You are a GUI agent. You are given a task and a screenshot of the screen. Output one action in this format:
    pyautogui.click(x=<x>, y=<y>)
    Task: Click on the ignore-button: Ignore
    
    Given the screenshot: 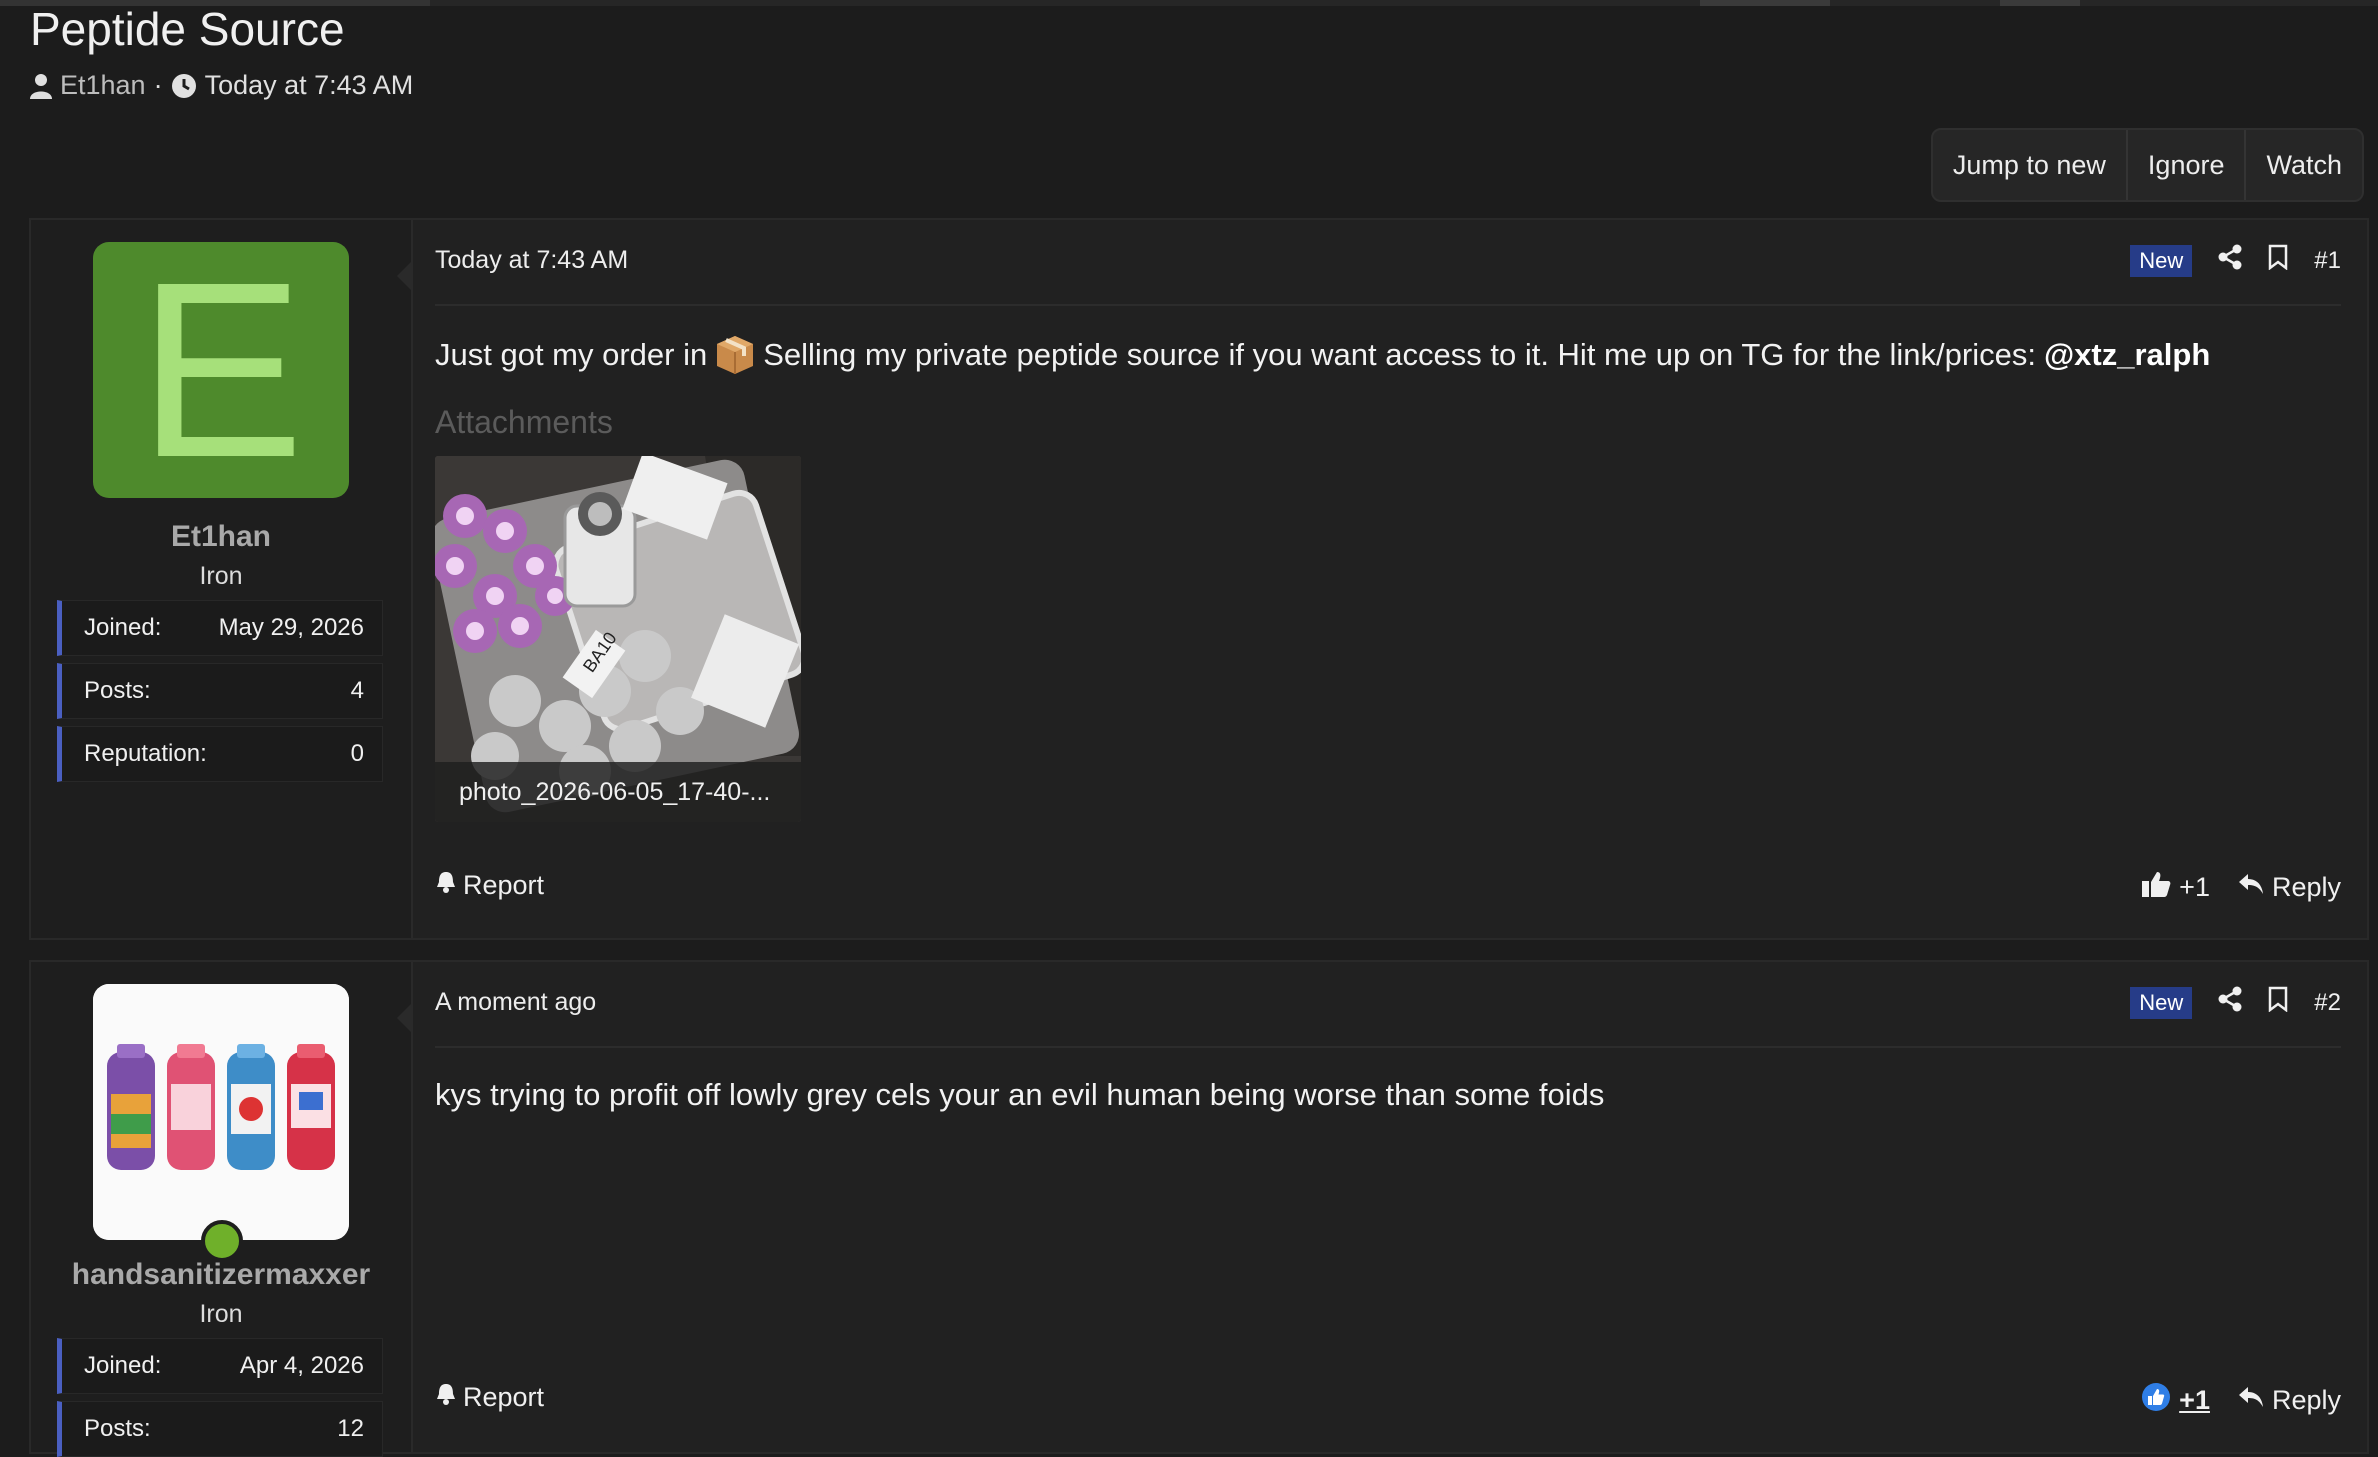 What is the action you would take?
    pyautogui.click(x=2187, y=165)
    